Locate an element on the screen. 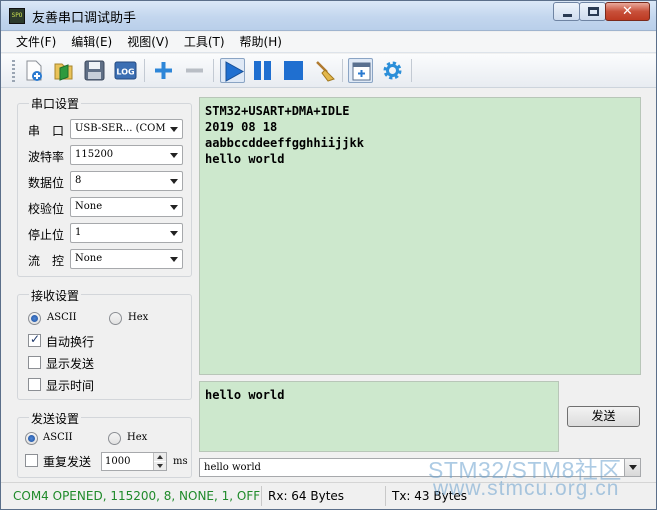 The width and height of the screenshot is (657, 510). log-icon: LOG is located at coordinates (125, 70).